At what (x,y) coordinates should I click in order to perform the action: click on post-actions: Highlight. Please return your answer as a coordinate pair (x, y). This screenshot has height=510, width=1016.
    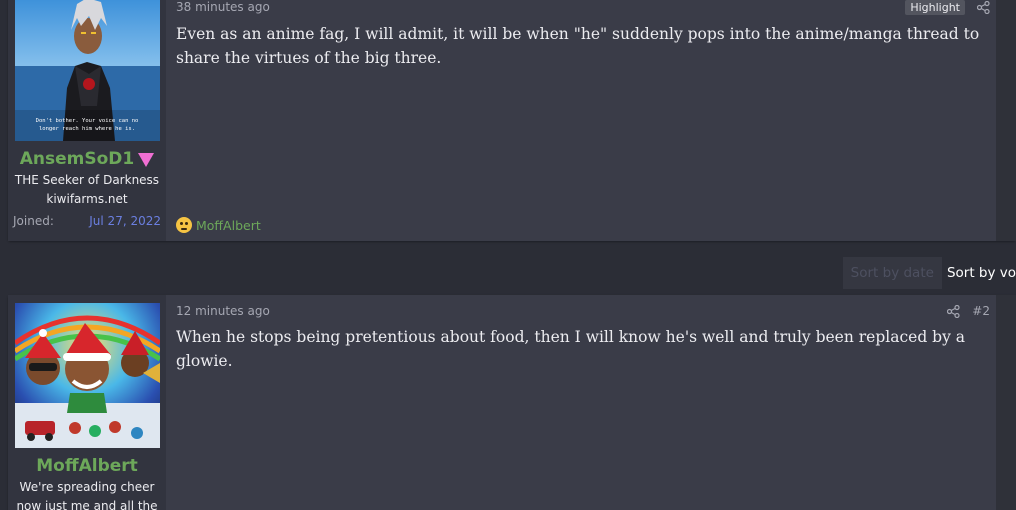
    Looking at the image, I should click on (947, 7).